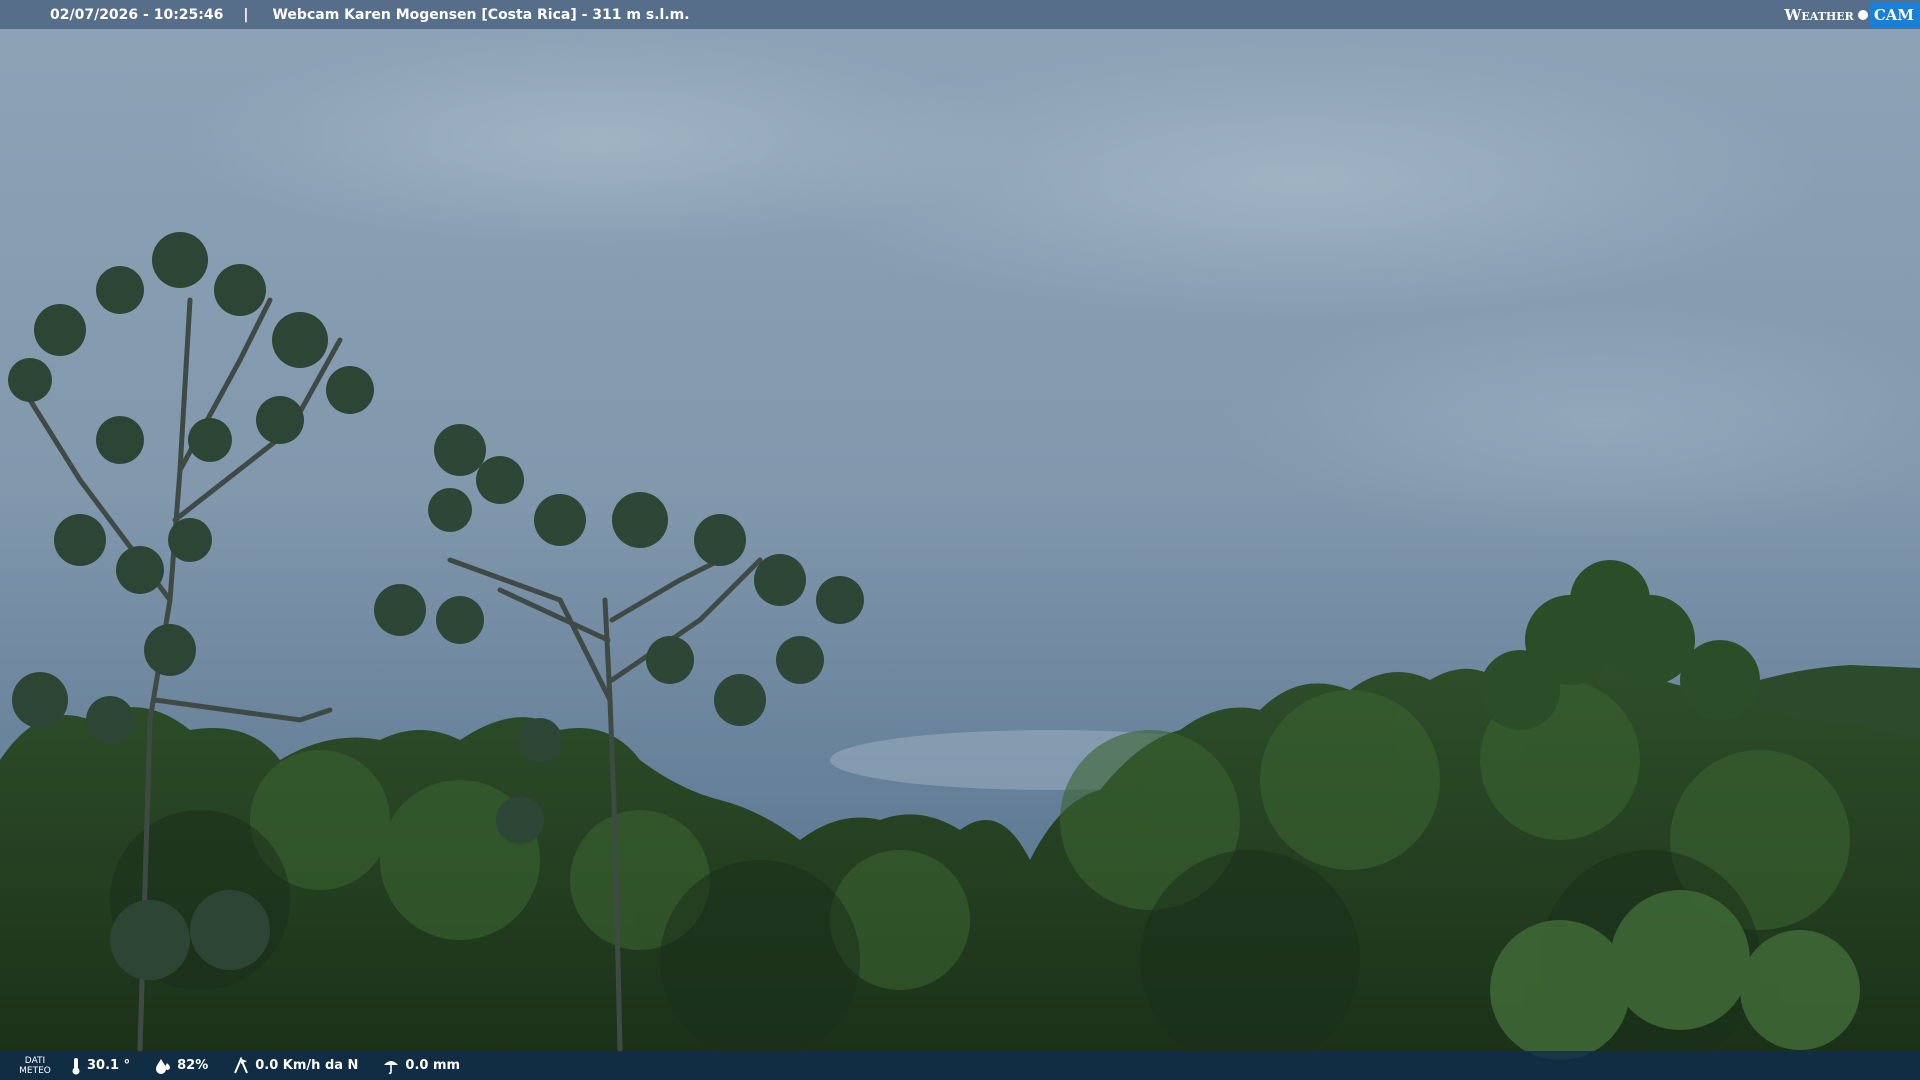  Describe the element at coordinates (1894, 14) in the screenshot. I see `logo-cam-text: CAM` at that location.